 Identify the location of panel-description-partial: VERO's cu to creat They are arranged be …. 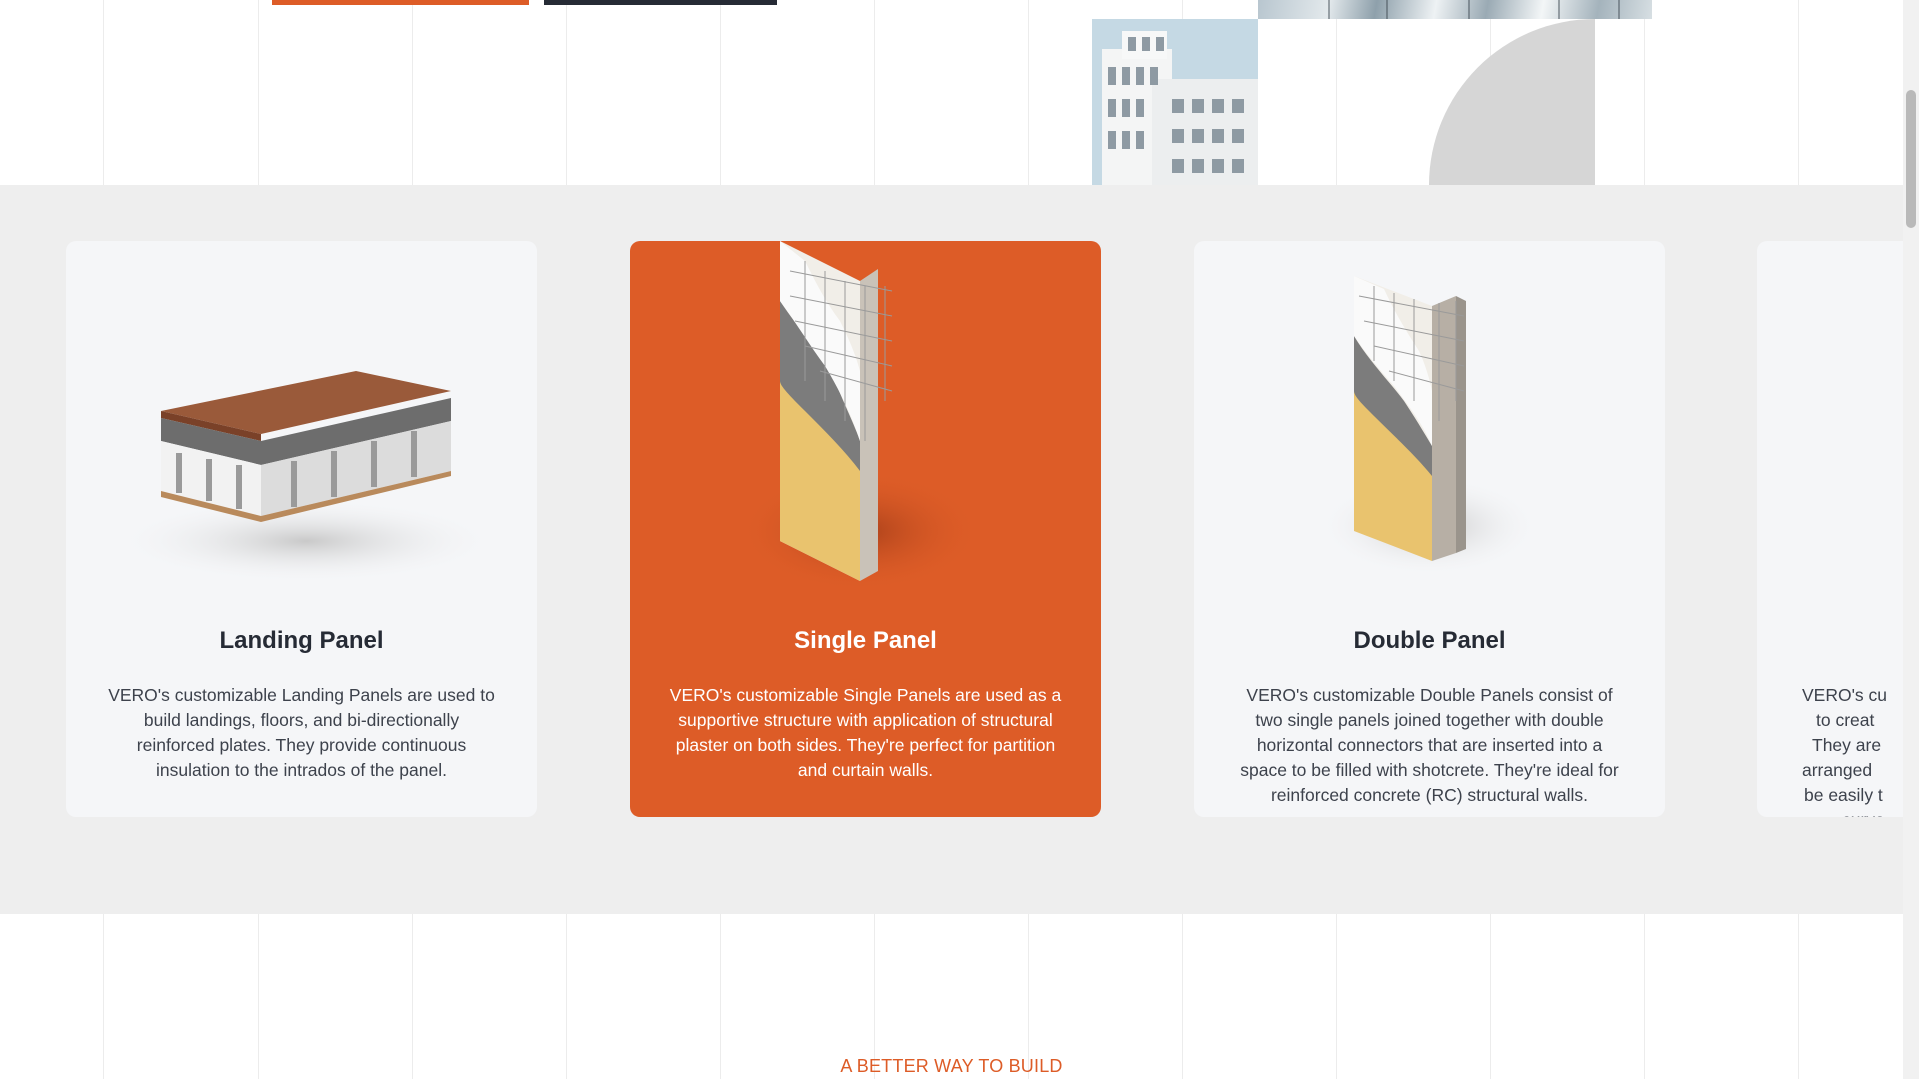
(1845, 751).